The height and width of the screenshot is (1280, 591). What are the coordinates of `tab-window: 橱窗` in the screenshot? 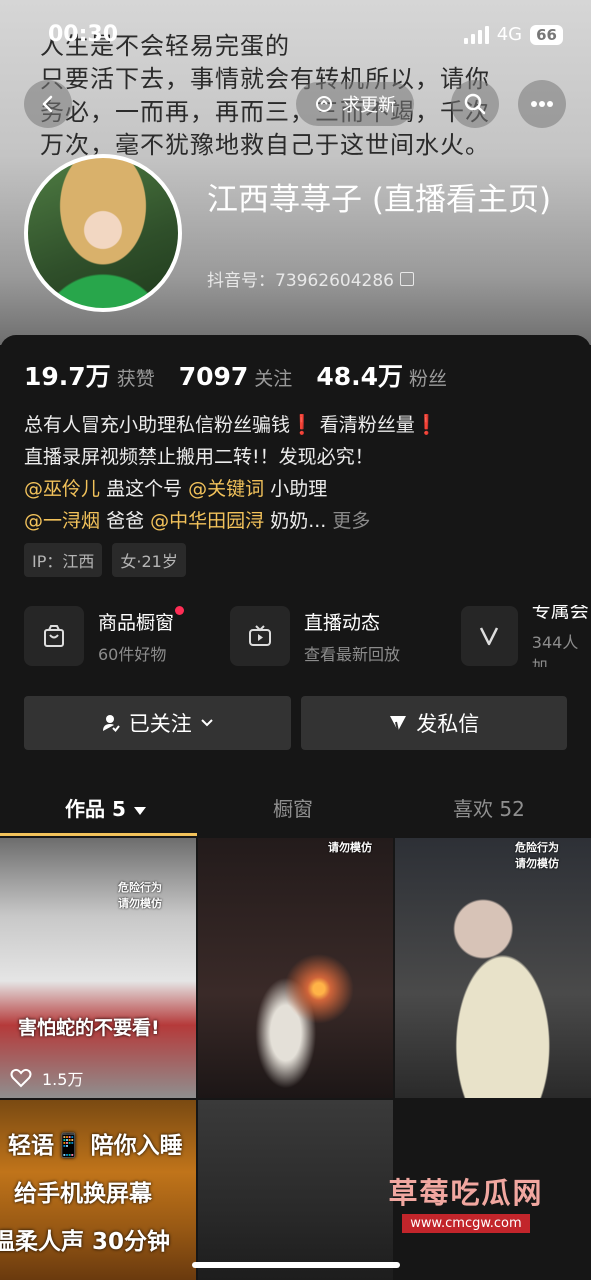 It's located at (293, 807).